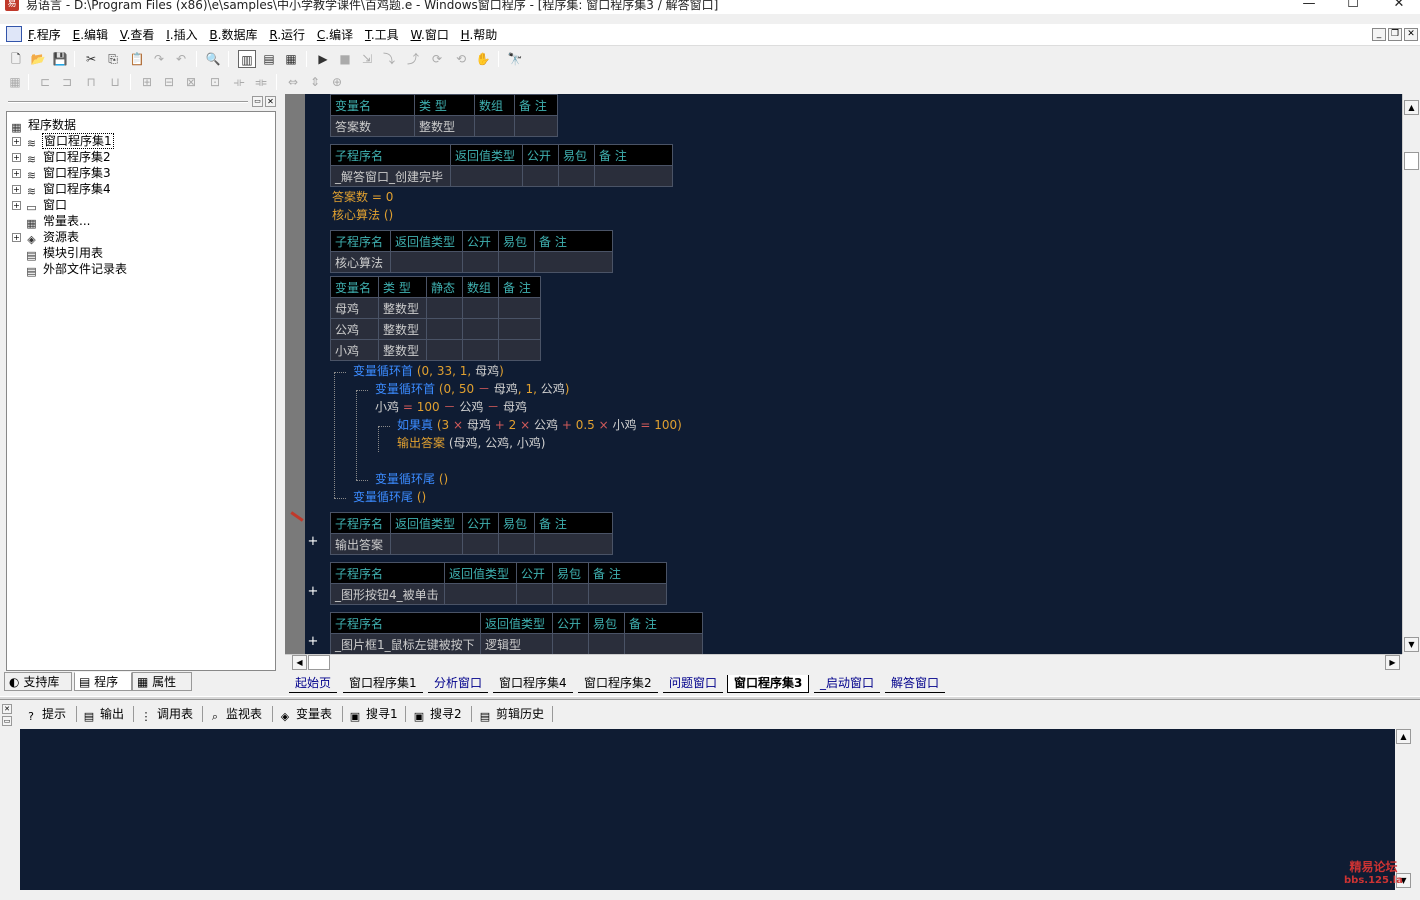 The width and height of the screenshot is (1420, 900). Describe the element at coordinates (38, 681) in the screenshot. I see `tab-support-library: ◐ 支持库` at that location.